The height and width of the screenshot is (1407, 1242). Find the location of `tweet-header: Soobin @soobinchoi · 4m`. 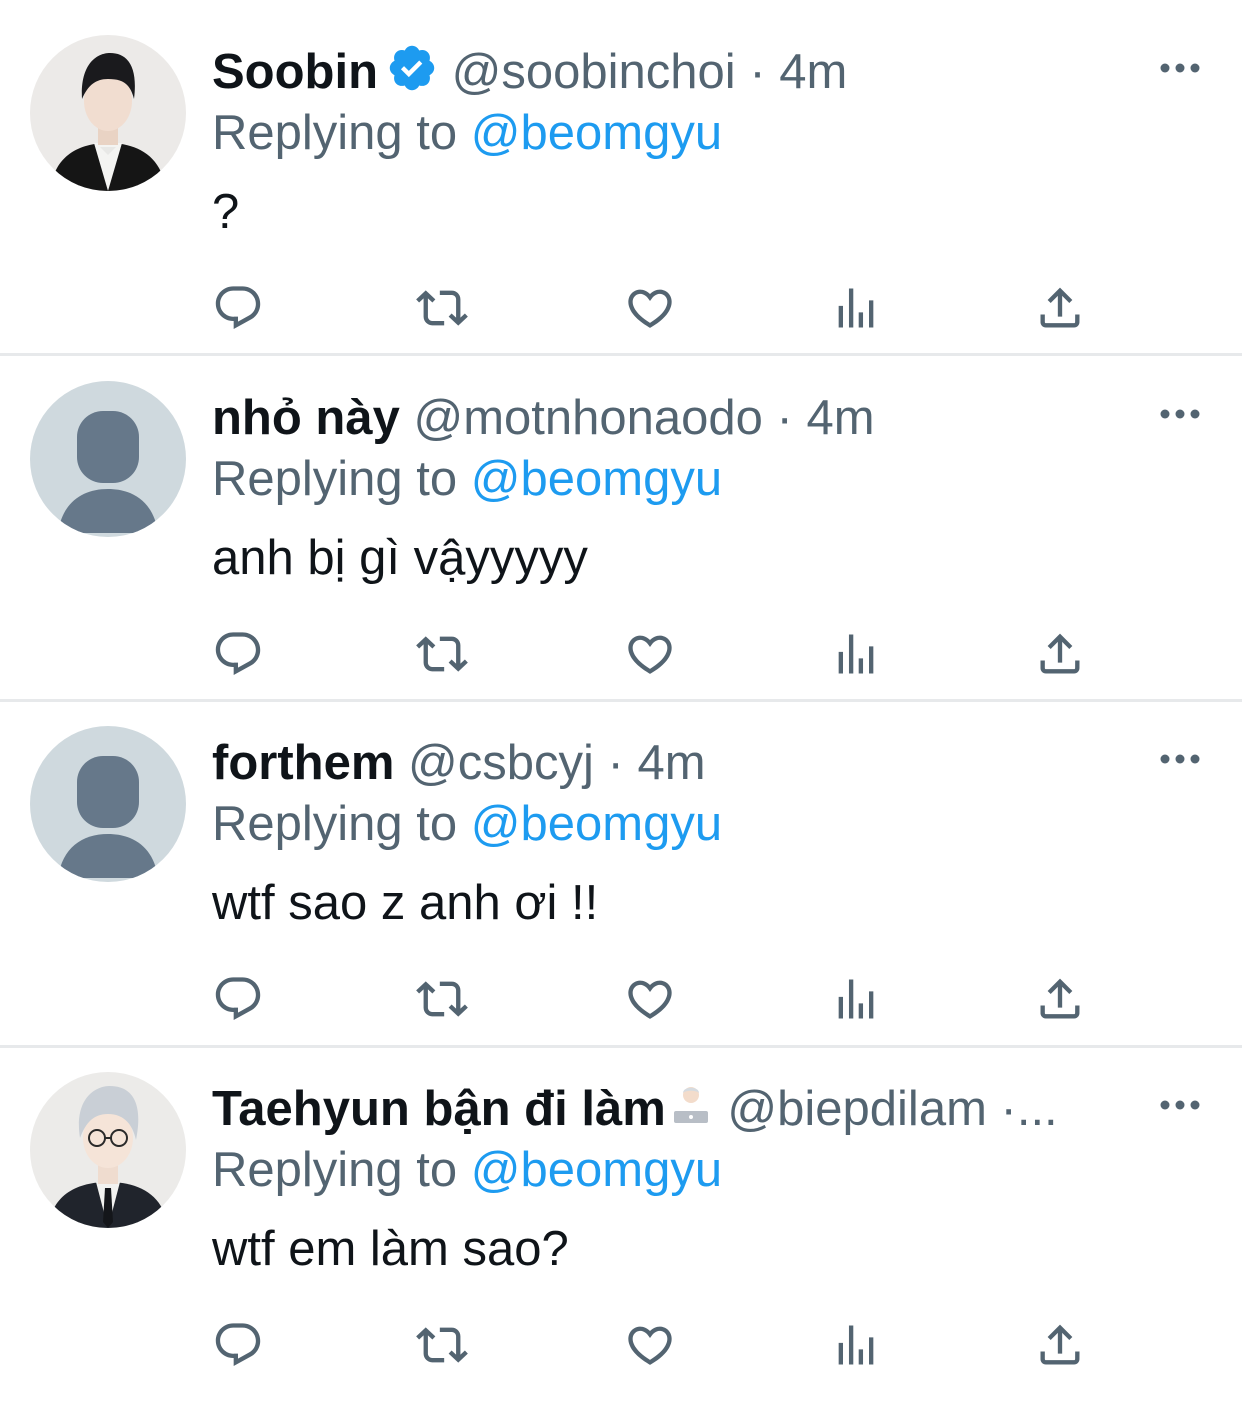

tweet-header: Soobin @soobinchoi · 4m is located at coordinates (682, 72).